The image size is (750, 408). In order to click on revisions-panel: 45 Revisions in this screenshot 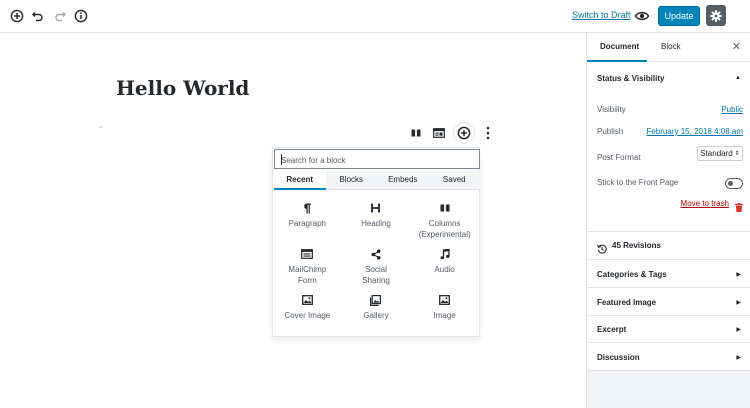, I will do `click(668, 246)`.